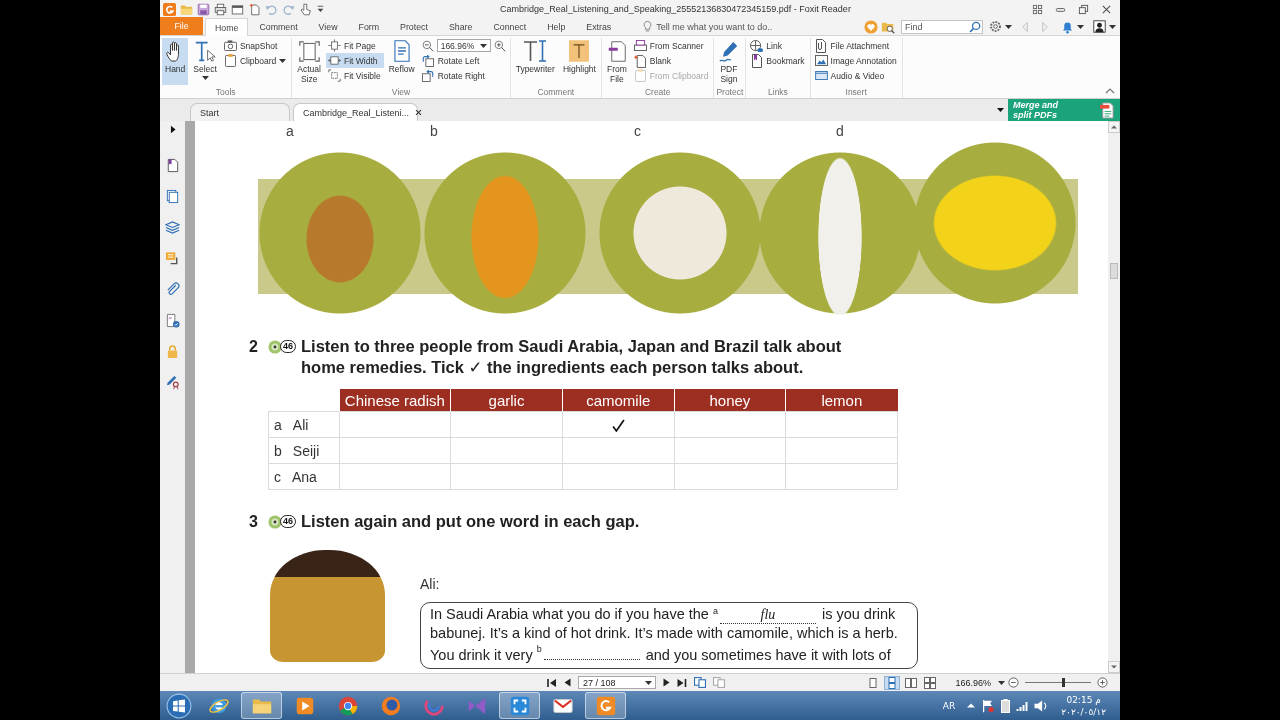 The width and height of the screenshot is (1280, 720). Describe the element at coordinates (1114, 127) in the screenshot. I see `scroll-up-icon` at that location.